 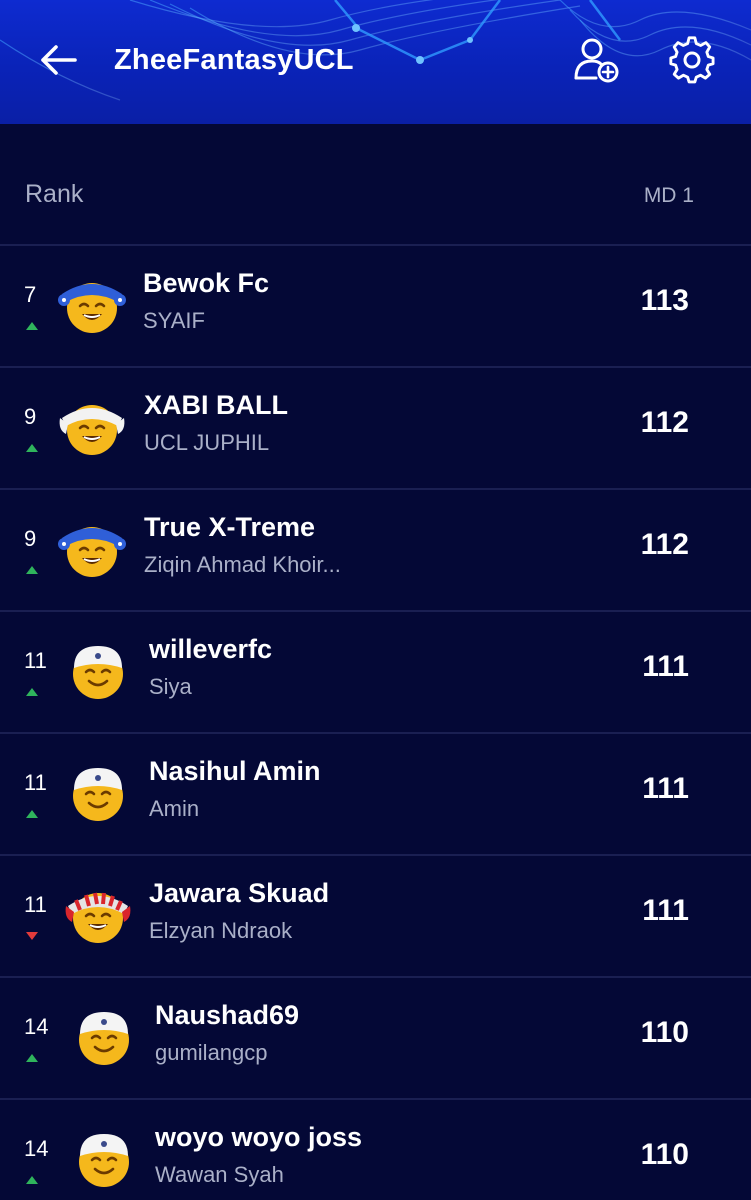 I want to click on arrow-left-icon, so click(x=59, y=60).